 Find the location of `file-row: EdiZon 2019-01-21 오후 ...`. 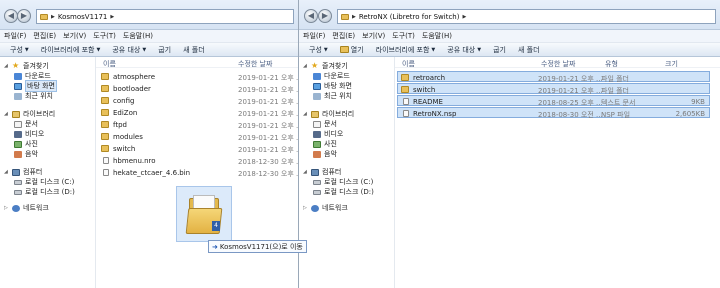

file-row: EdiZon 2019-01-21 오후 ... is located at coordinates (198, 112).